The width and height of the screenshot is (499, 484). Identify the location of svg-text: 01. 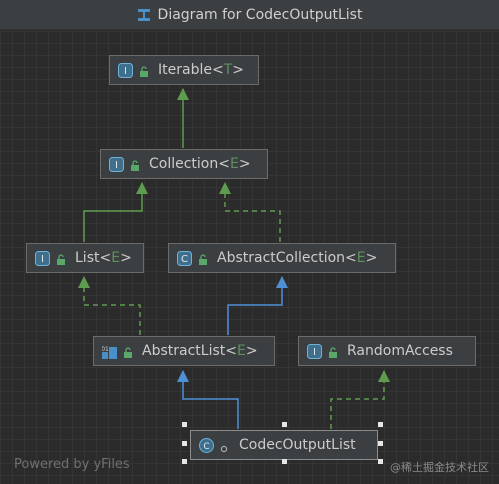
(105, 349).